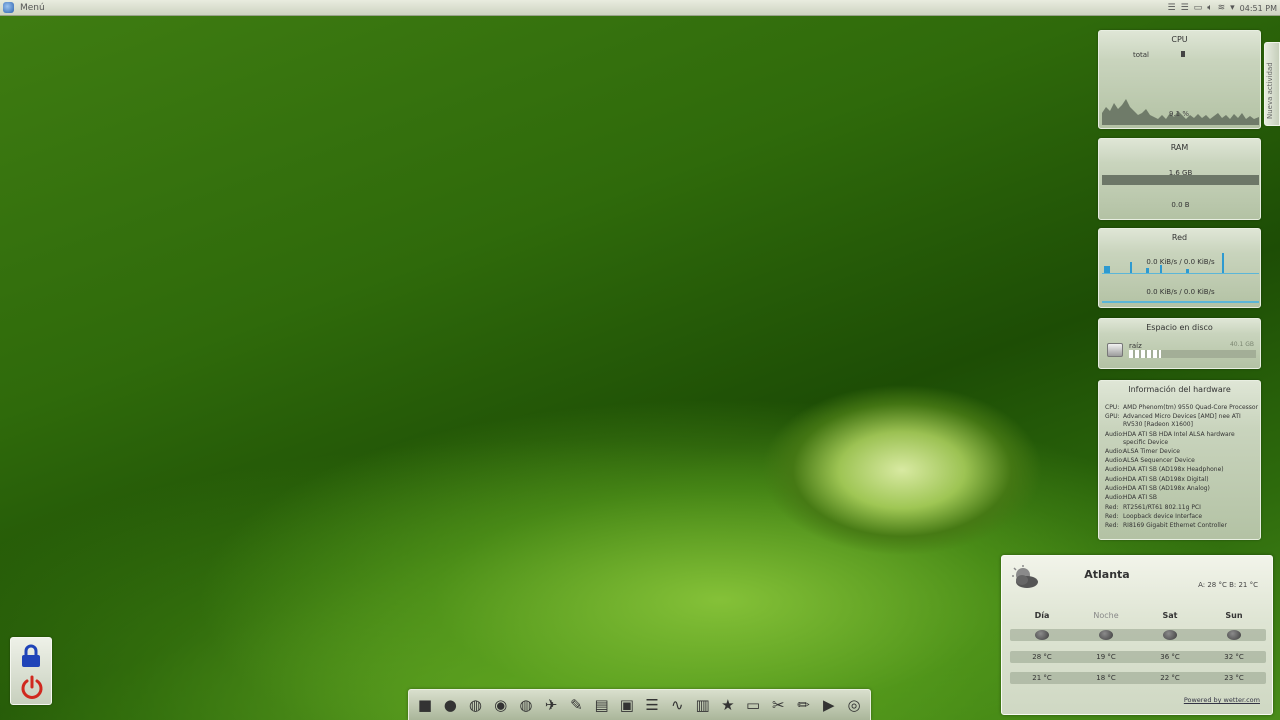 The image size is (1280, 720). What do you see at coordinates (1138, 678) in the screenshot?
I see `forecast-lows-row: 21 °C 18 °C 22 °C 23 °C` at bounding box center [1138, 678].